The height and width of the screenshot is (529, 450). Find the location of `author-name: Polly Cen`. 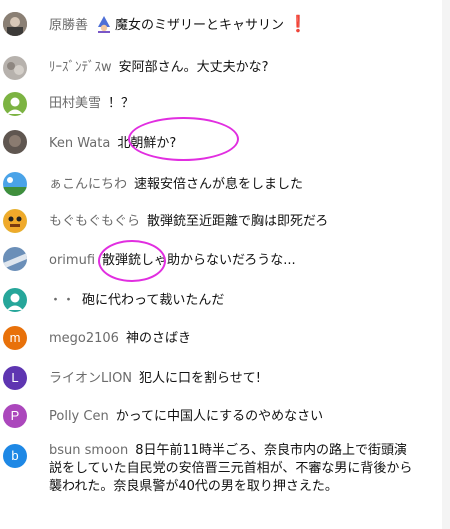

author-name: Polly Cen is located at coordinates (79, 416).